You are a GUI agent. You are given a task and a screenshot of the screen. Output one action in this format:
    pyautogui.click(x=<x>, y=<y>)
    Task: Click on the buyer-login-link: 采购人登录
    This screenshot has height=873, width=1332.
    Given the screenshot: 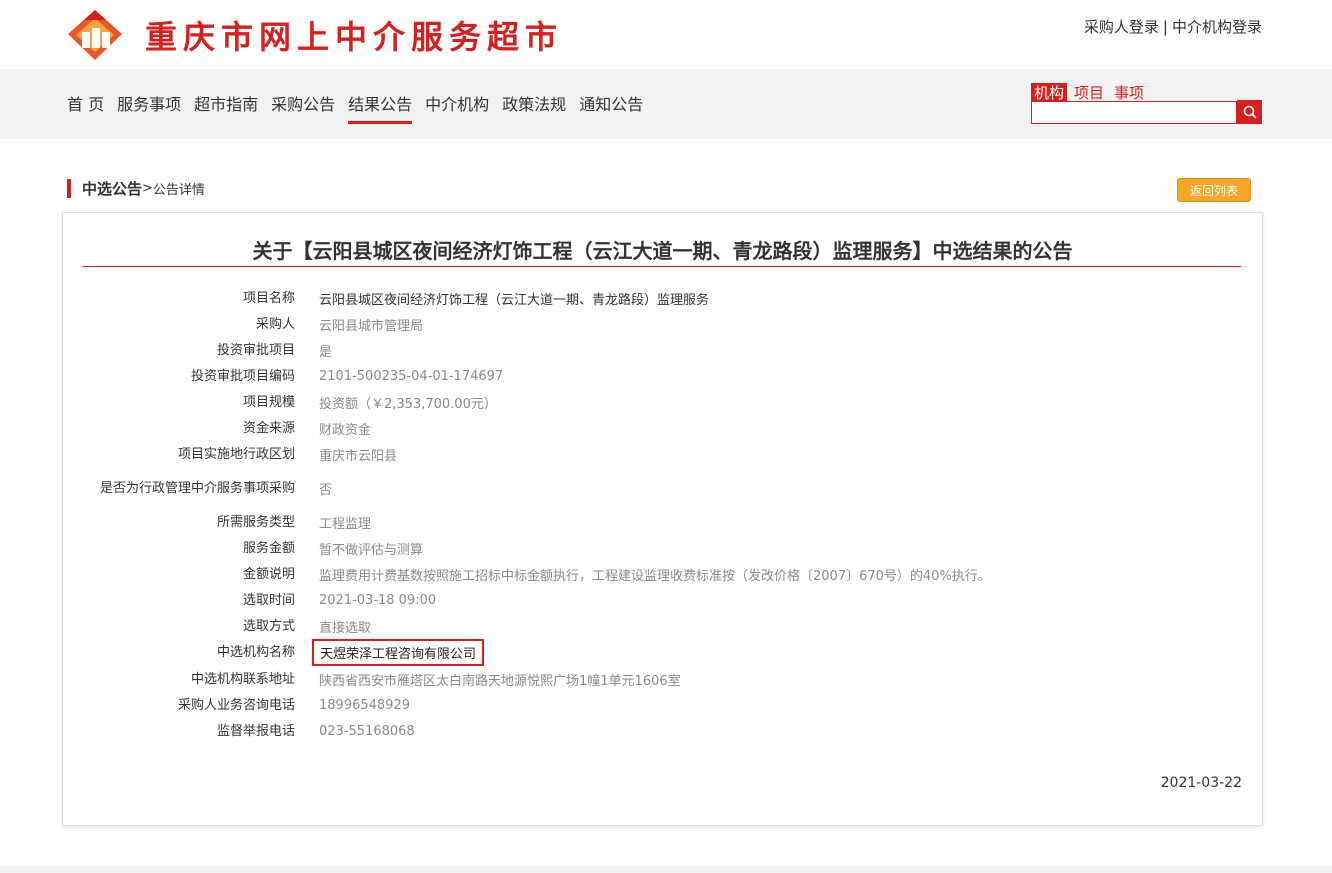 What is the action you would take?
    pyautogui.click(x=1121, y=27)
    